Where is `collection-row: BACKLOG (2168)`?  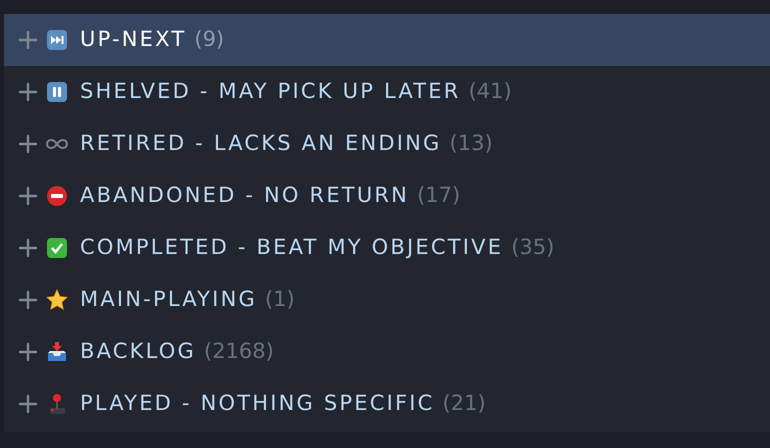
collection-row: BACKLOG (2168) is located at coordinates (387, 352).